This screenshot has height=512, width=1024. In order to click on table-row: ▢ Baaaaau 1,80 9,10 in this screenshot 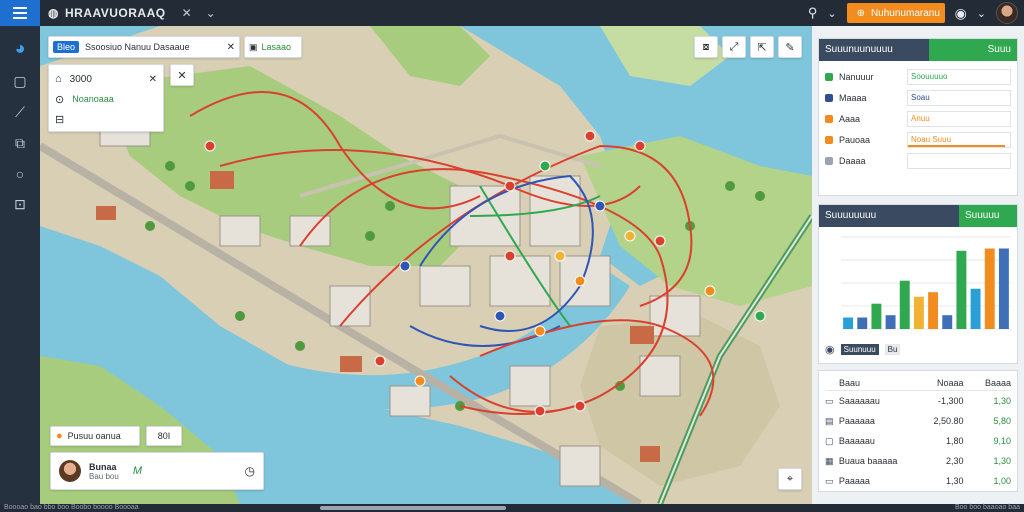, I will do `click(918, 441)`.